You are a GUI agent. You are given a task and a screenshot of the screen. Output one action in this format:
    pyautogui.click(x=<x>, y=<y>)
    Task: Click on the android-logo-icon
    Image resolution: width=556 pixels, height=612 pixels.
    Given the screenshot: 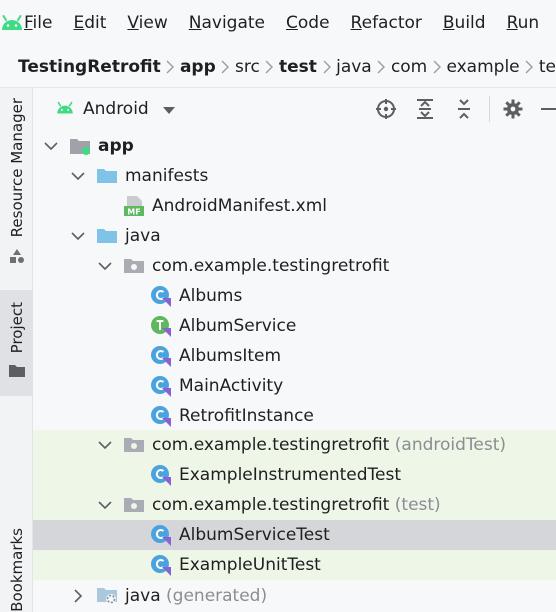 What is the action you would take?
    pyautogui.click(x=12, y=23)
    